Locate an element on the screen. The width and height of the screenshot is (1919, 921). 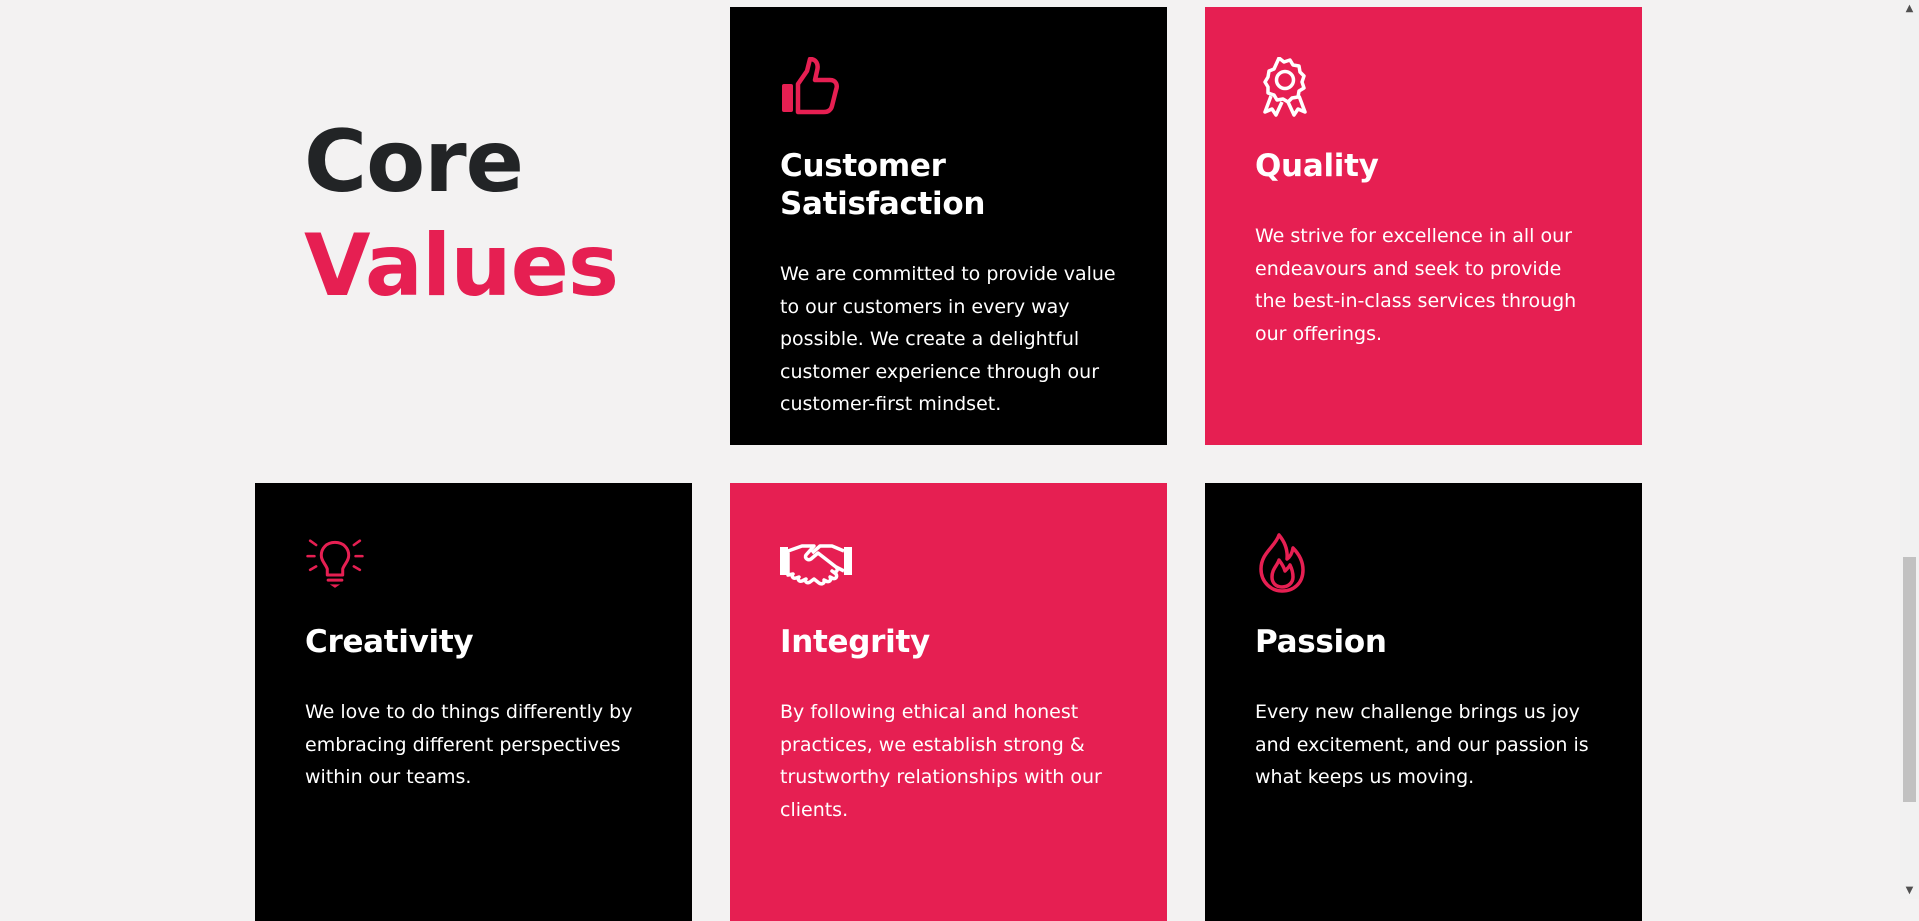
handshake-icon is located at coordinates (816, 563).